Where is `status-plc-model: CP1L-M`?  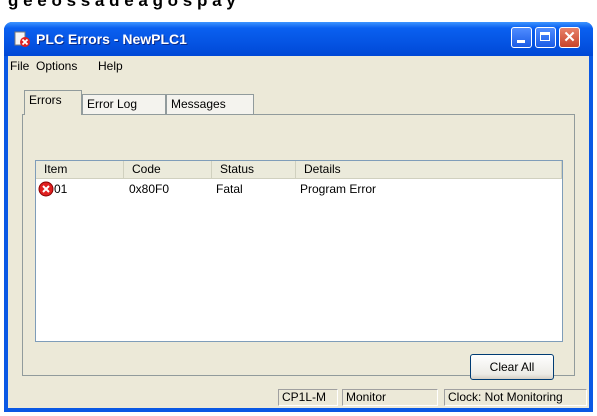 status-plc-model: CP1L-M is located at coordinates (308, 397).